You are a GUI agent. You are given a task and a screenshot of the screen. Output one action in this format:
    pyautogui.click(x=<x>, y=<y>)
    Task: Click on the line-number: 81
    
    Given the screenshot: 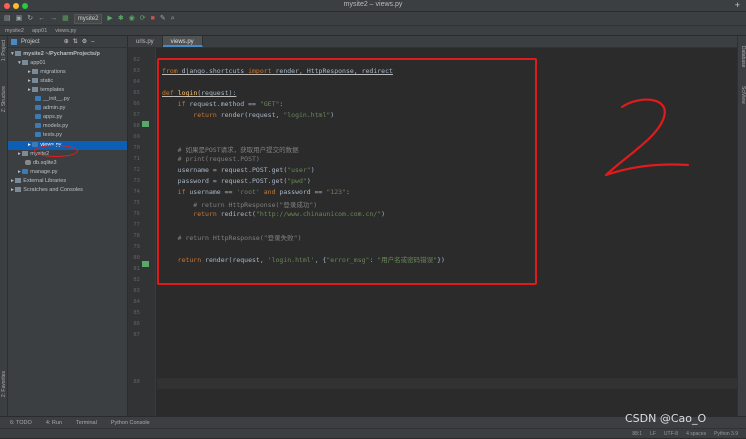 What is the action you would take?
    pyautogui.click(x=136, y=269)
    